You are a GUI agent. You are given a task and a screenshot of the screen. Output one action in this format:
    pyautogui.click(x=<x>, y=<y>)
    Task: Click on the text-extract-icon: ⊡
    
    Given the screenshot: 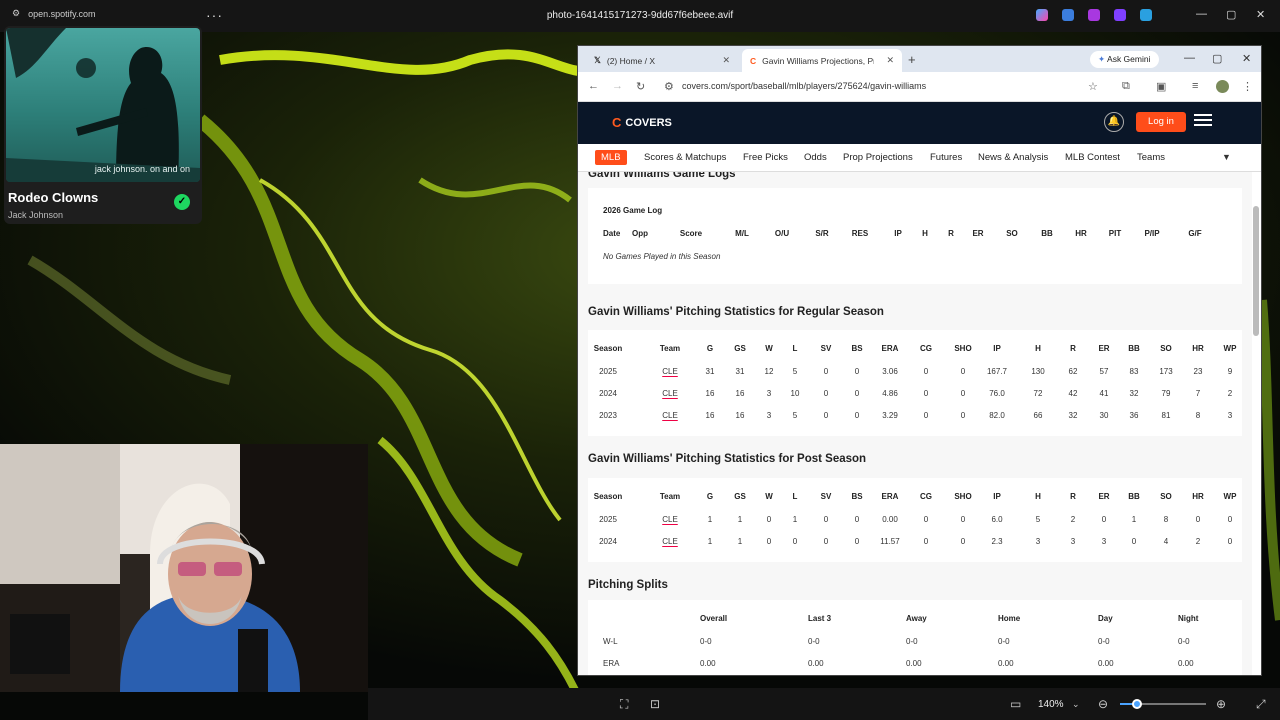 What is the action you would take?
    pyautogui.click(x=655, y=704)
    